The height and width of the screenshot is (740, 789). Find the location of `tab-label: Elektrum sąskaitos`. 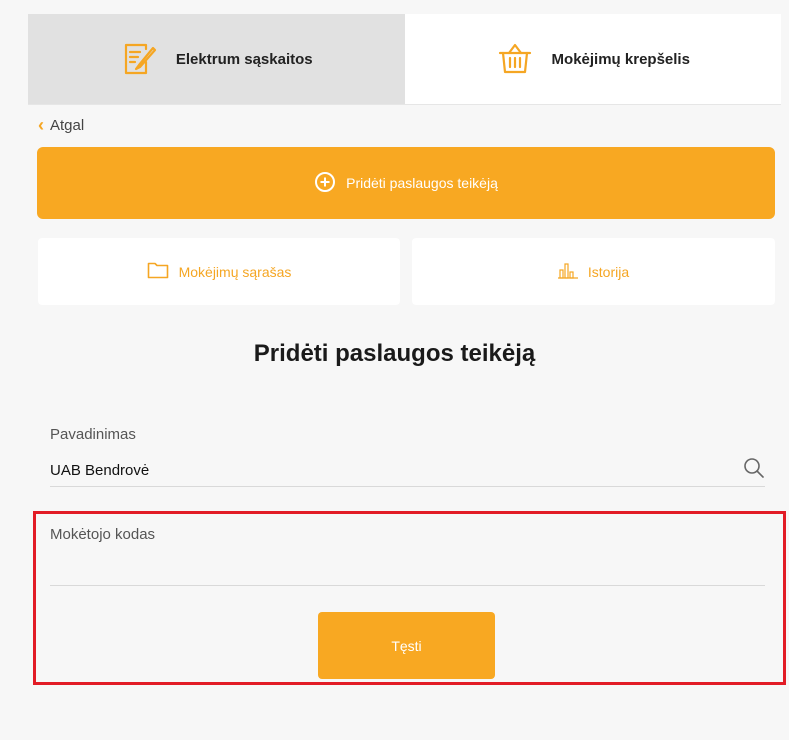

tab-label: Elektrum sąskaitos is located at coordinates (244, 59).